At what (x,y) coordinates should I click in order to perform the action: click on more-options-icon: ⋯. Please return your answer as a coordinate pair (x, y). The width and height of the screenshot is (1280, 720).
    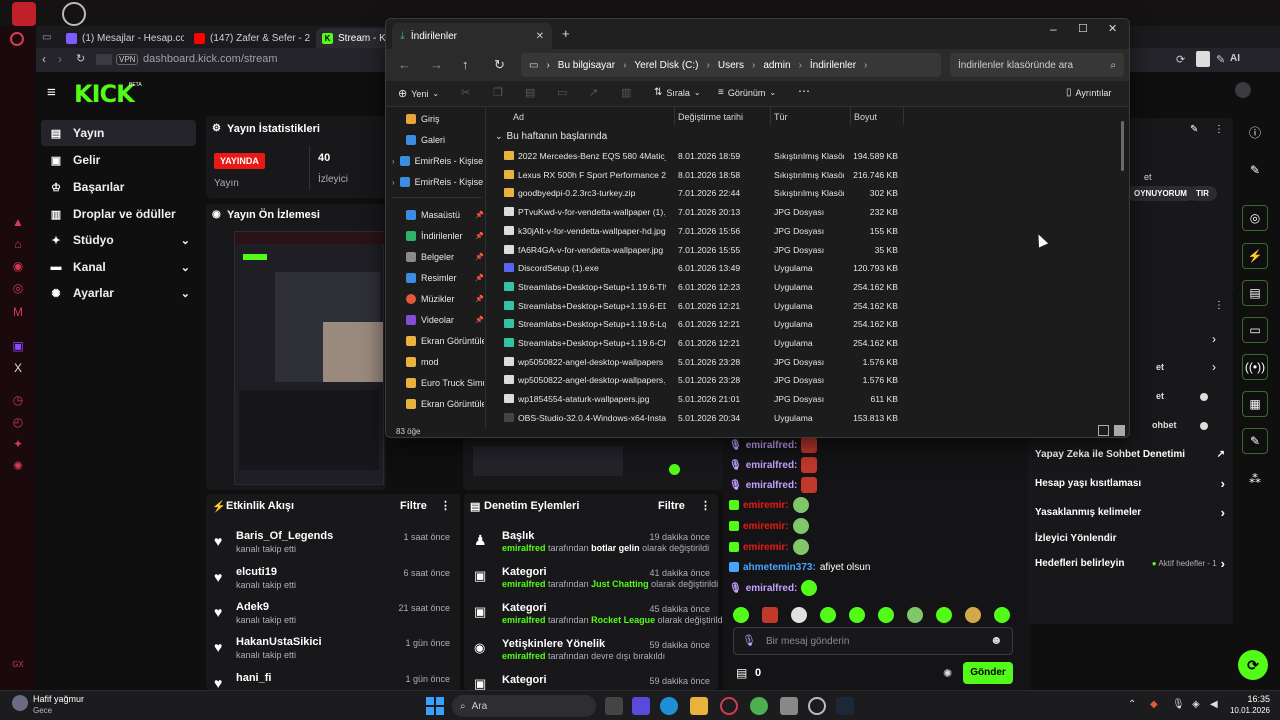
    Looking at the image, I should click on (804, 91).